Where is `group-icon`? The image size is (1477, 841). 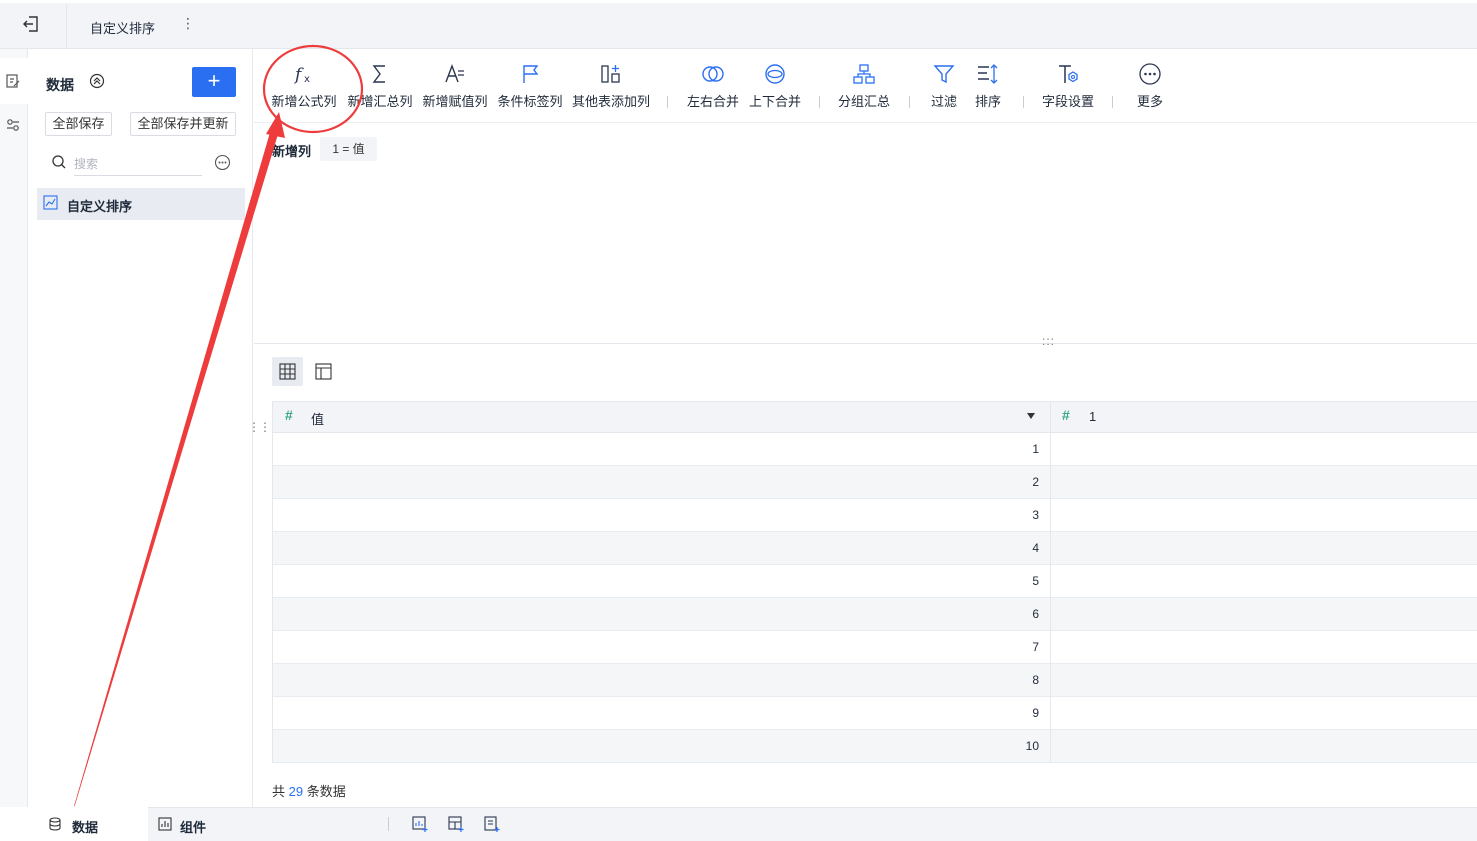
group-icon is located at coordinates (864, 74).